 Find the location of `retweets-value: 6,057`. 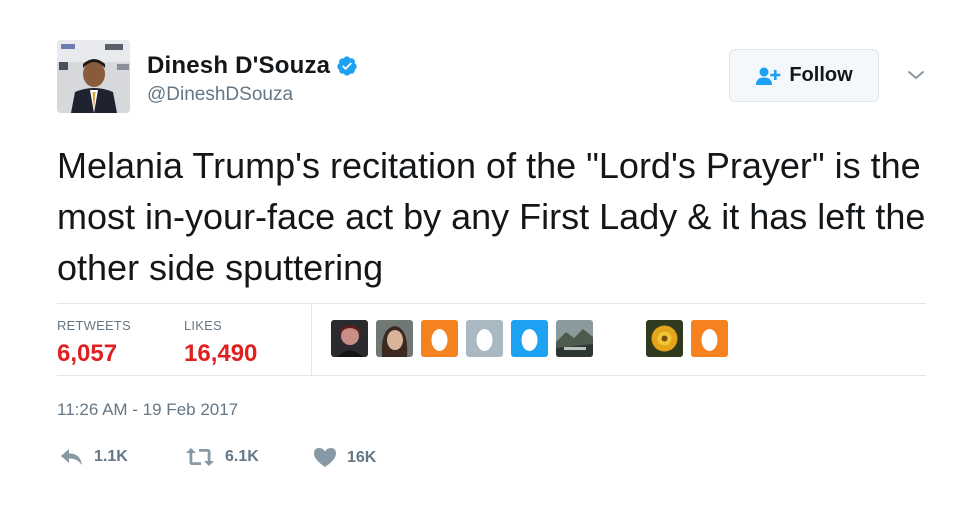

retweets-value: 6,057 is located at coordinates (87, 353).